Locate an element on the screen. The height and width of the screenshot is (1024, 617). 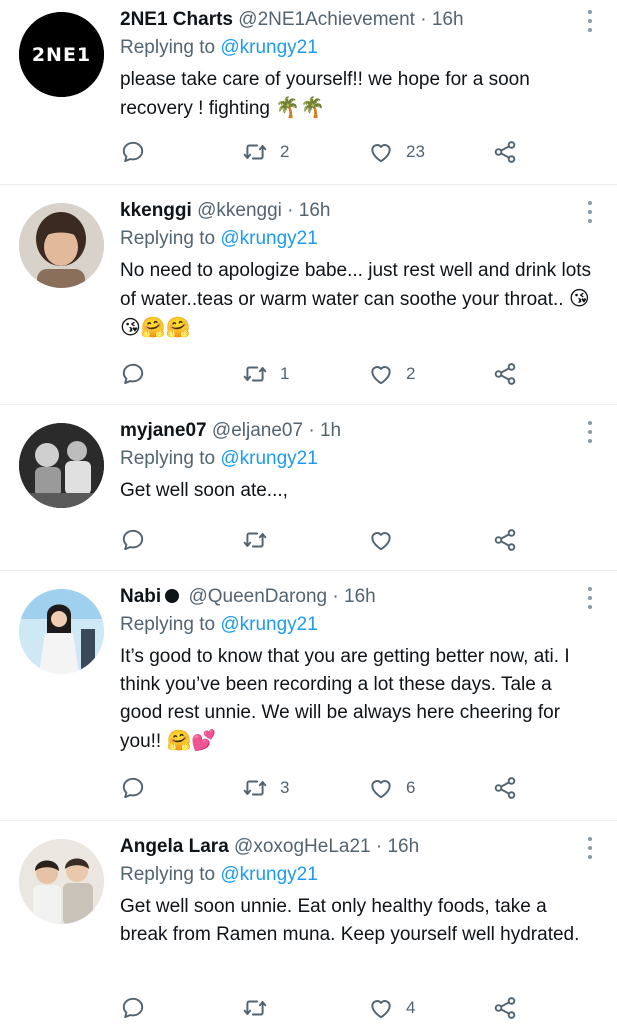
retweet-button: 1 is located at coordinates (265, 374).